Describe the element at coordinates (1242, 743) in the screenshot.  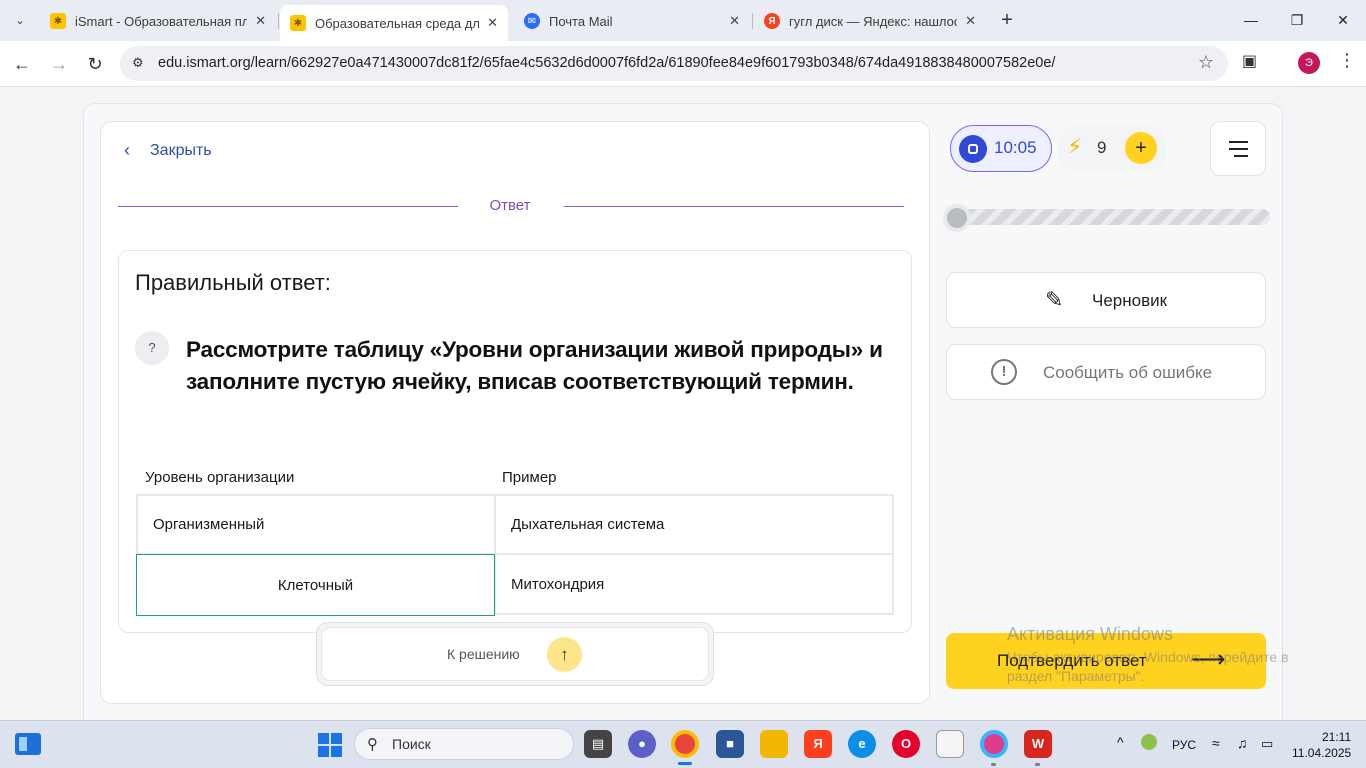
I see `volume-icon: ♫` at that location.